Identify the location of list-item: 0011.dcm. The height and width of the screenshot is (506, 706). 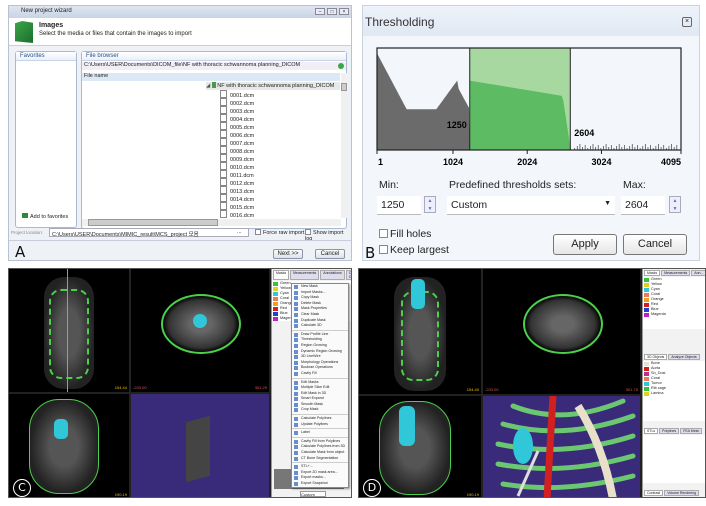
(237, 174).